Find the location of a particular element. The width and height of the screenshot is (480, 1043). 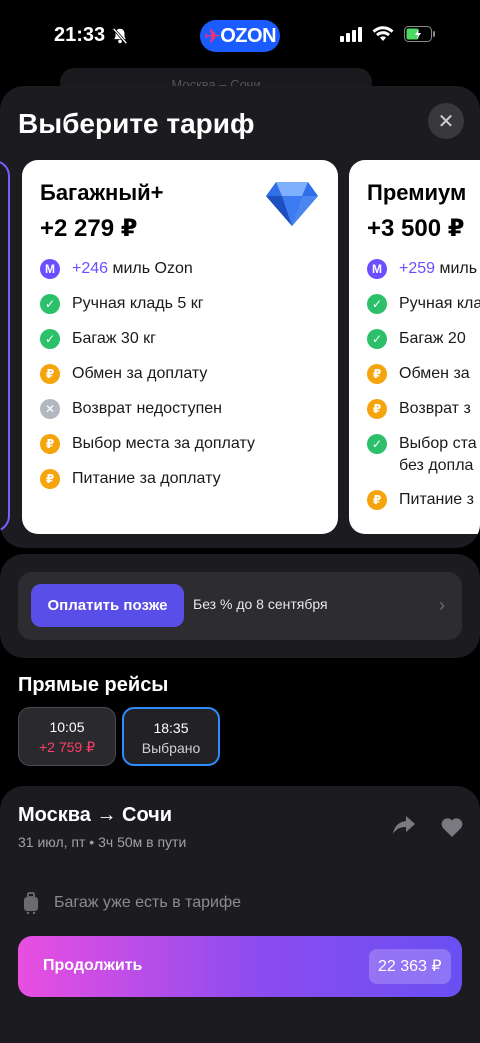

miles-count: +246 is located at coordinates (90, 268).